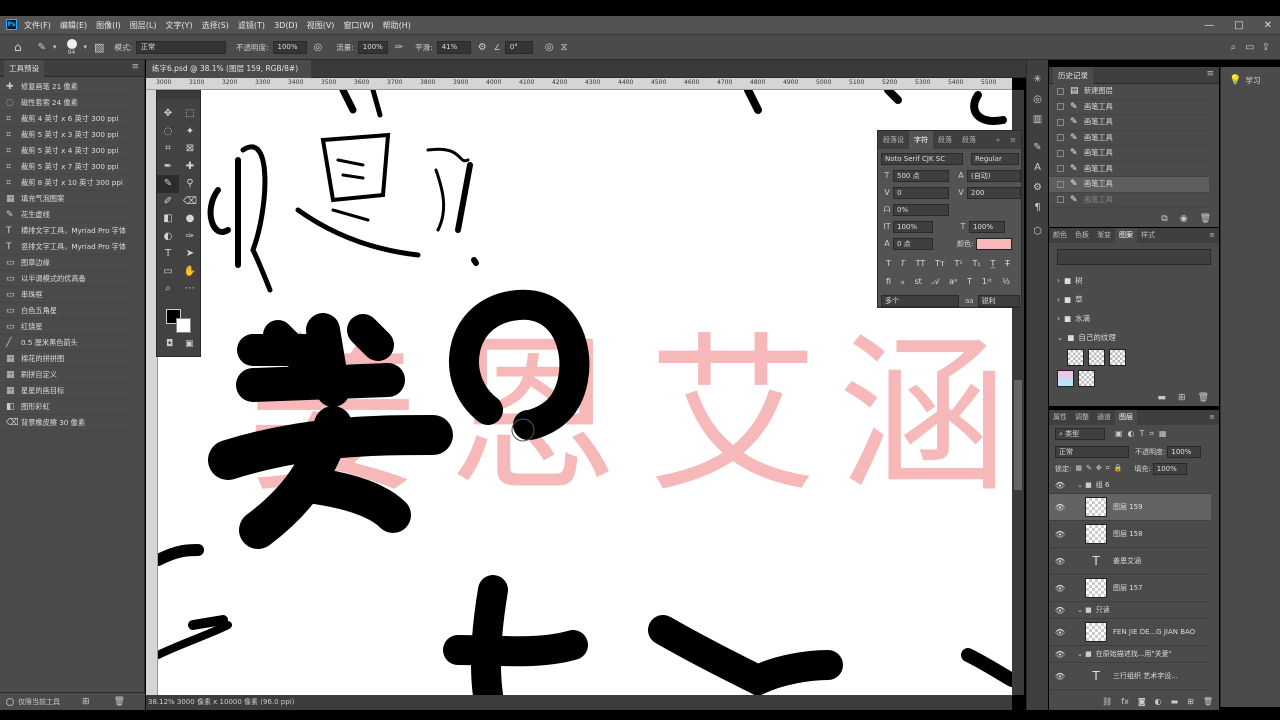  What do you see at coordinates (995, 158) in the screenshot?
I see `font-style-select: Regular` at bounding box center [995, 158].